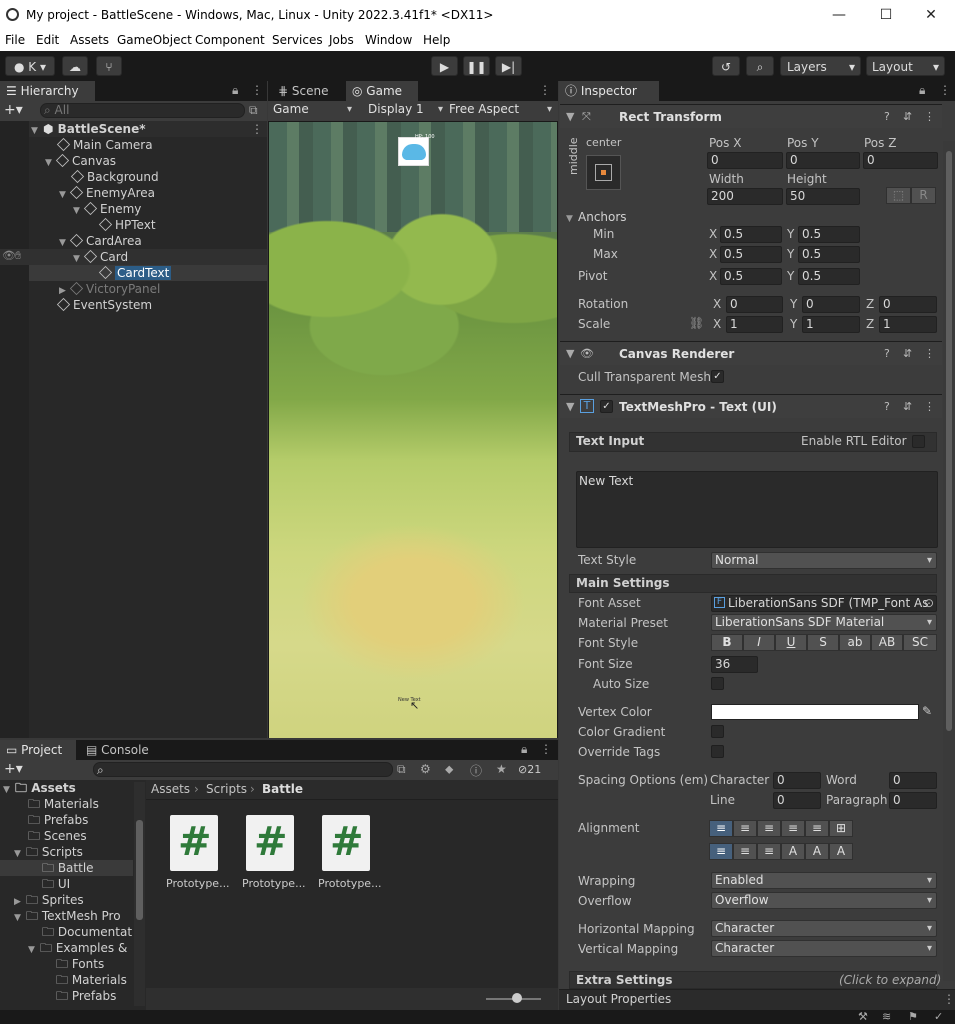 The height and width of the screenshot is (1024, 955). Describe the element at coordinates (863, 1016) in the screenshot. I see `debug-icon: ⚒` at that location.